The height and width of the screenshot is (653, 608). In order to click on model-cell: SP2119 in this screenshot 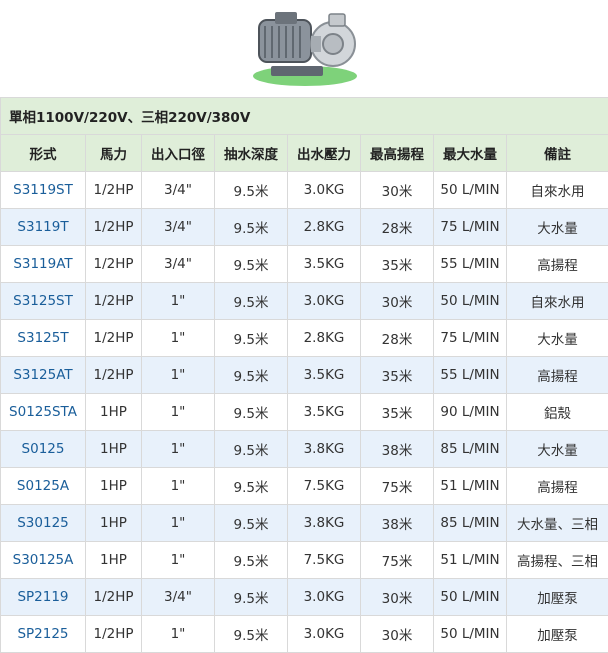, I will do `click(43, 597)`.